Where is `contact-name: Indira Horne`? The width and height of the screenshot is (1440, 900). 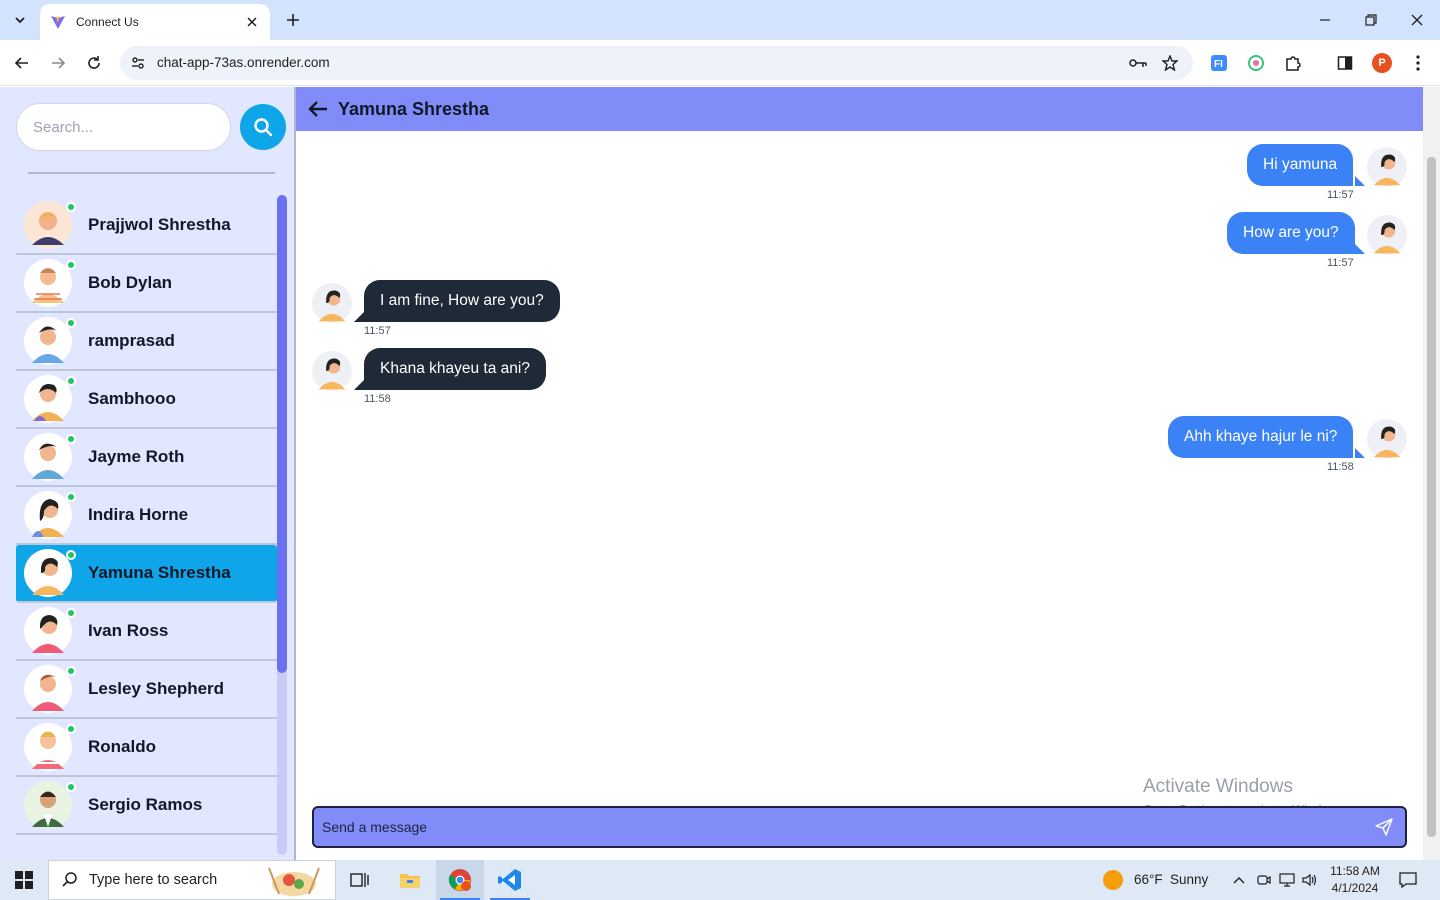 contact-name: Indira Horne is located at coordinates (138, 514).